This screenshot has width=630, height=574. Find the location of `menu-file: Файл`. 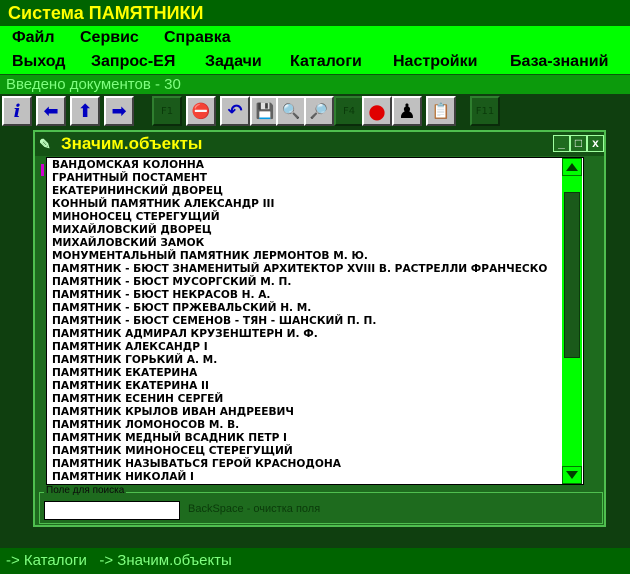

menu-file: Файл is located at coordinates (33, 38).